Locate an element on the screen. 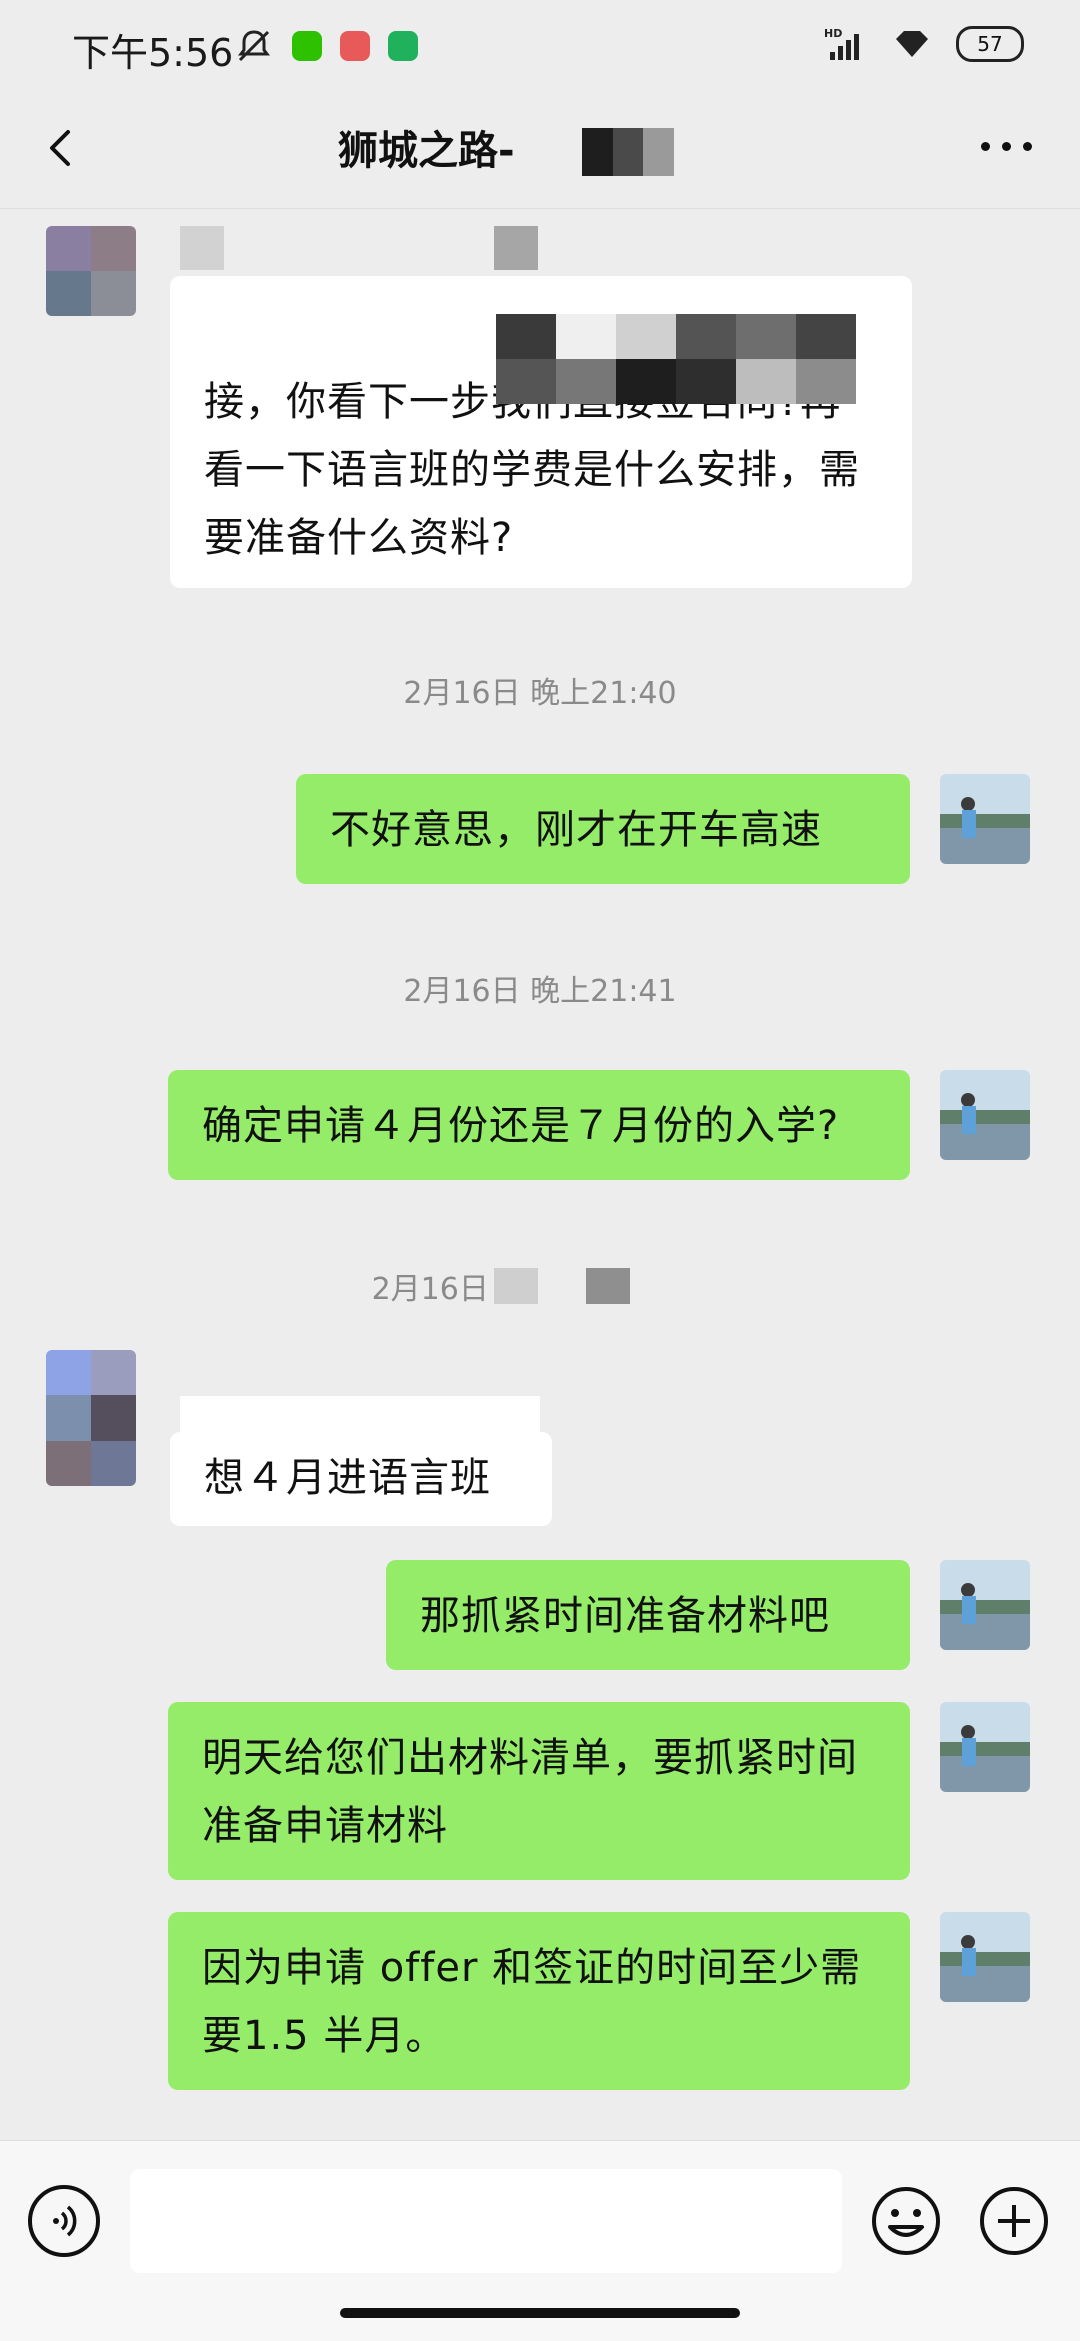 This screenshot has height=2341, width=1080. voice-icon is located at coordinates (65, 2221).